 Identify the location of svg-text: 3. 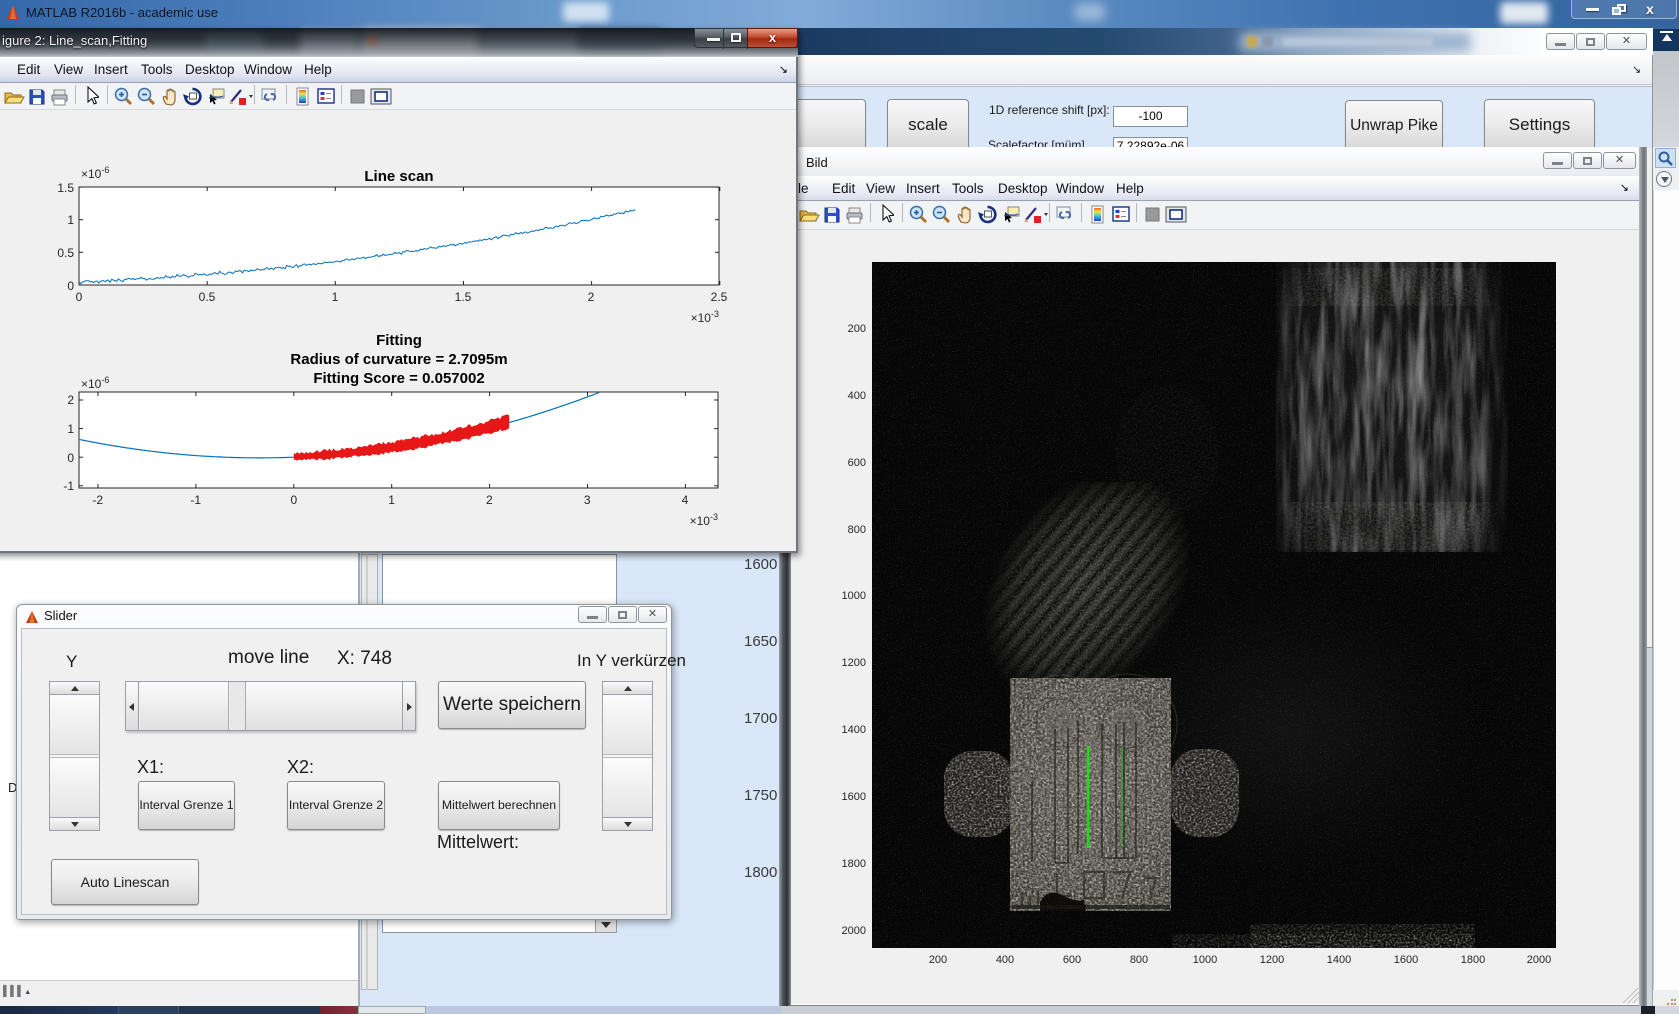
(587, 500).